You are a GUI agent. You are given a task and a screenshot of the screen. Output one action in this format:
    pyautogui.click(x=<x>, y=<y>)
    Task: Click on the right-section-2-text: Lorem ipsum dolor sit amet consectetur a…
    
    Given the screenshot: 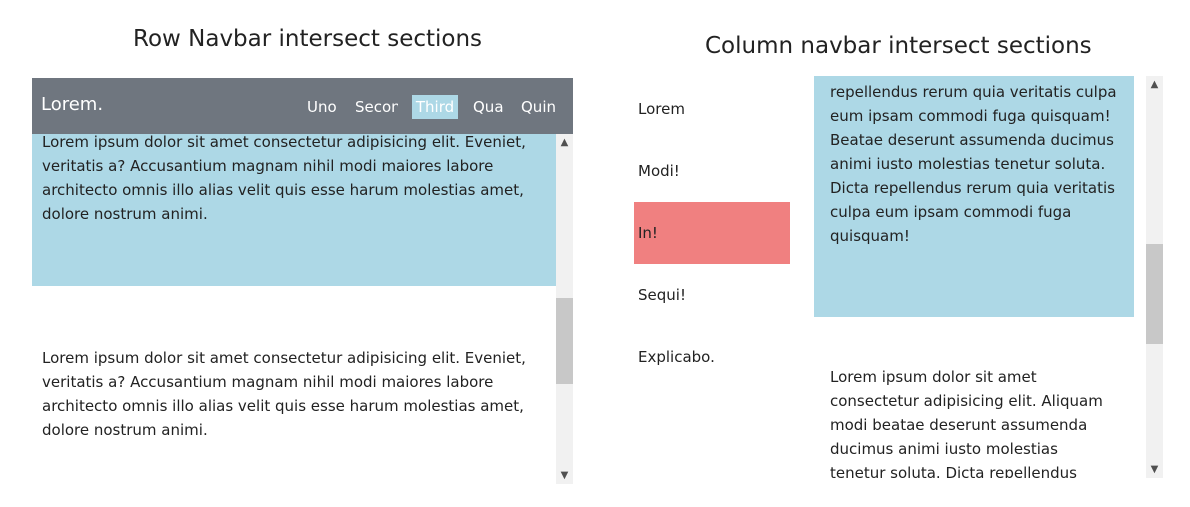 What is the action you would take?
    pyautogui.click(x=966, y=423)
    